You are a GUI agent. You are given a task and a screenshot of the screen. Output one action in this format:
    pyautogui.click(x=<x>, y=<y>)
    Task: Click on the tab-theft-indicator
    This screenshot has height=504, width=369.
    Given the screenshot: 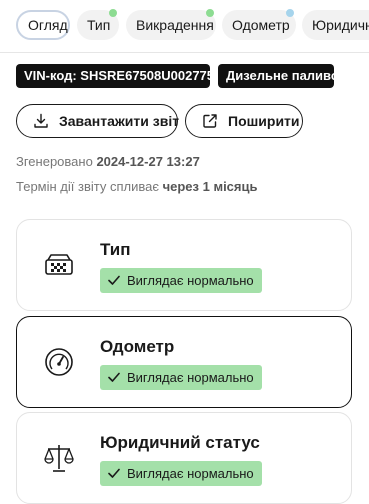 What is the action you would take?
    pyautogui.click(x=210, y=13)
    